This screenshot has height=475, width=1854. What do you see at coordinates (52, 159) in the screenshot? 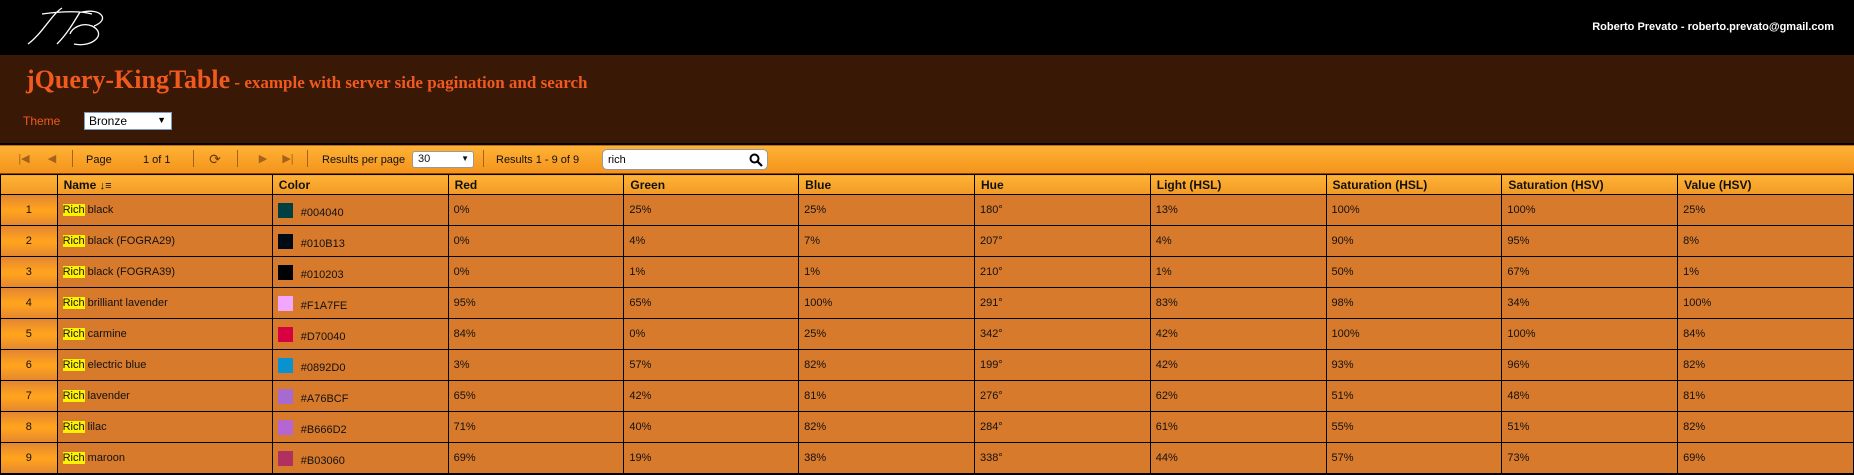
I see `prev-page-icon: ◀` at bounding box center [52, 159].